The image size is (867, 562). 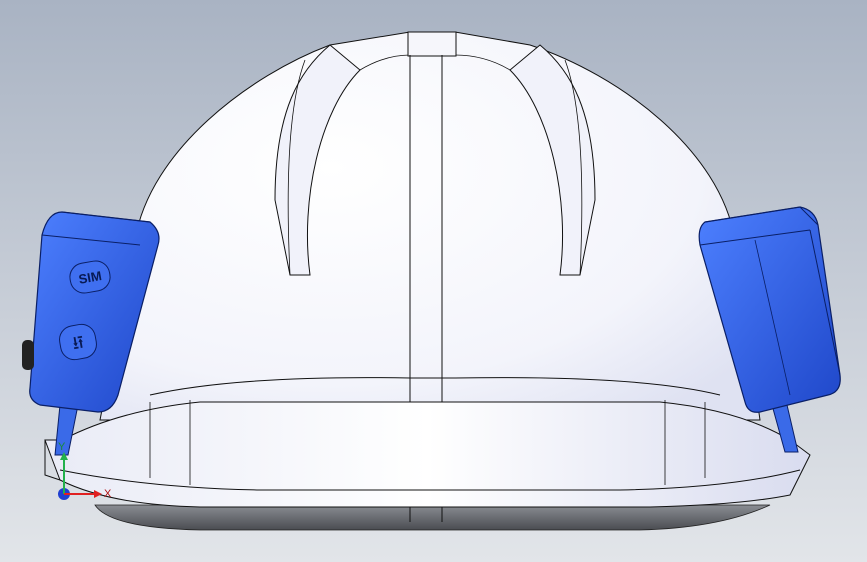 I want to click on y-axis-label: Y, so click(x=62, y=447).